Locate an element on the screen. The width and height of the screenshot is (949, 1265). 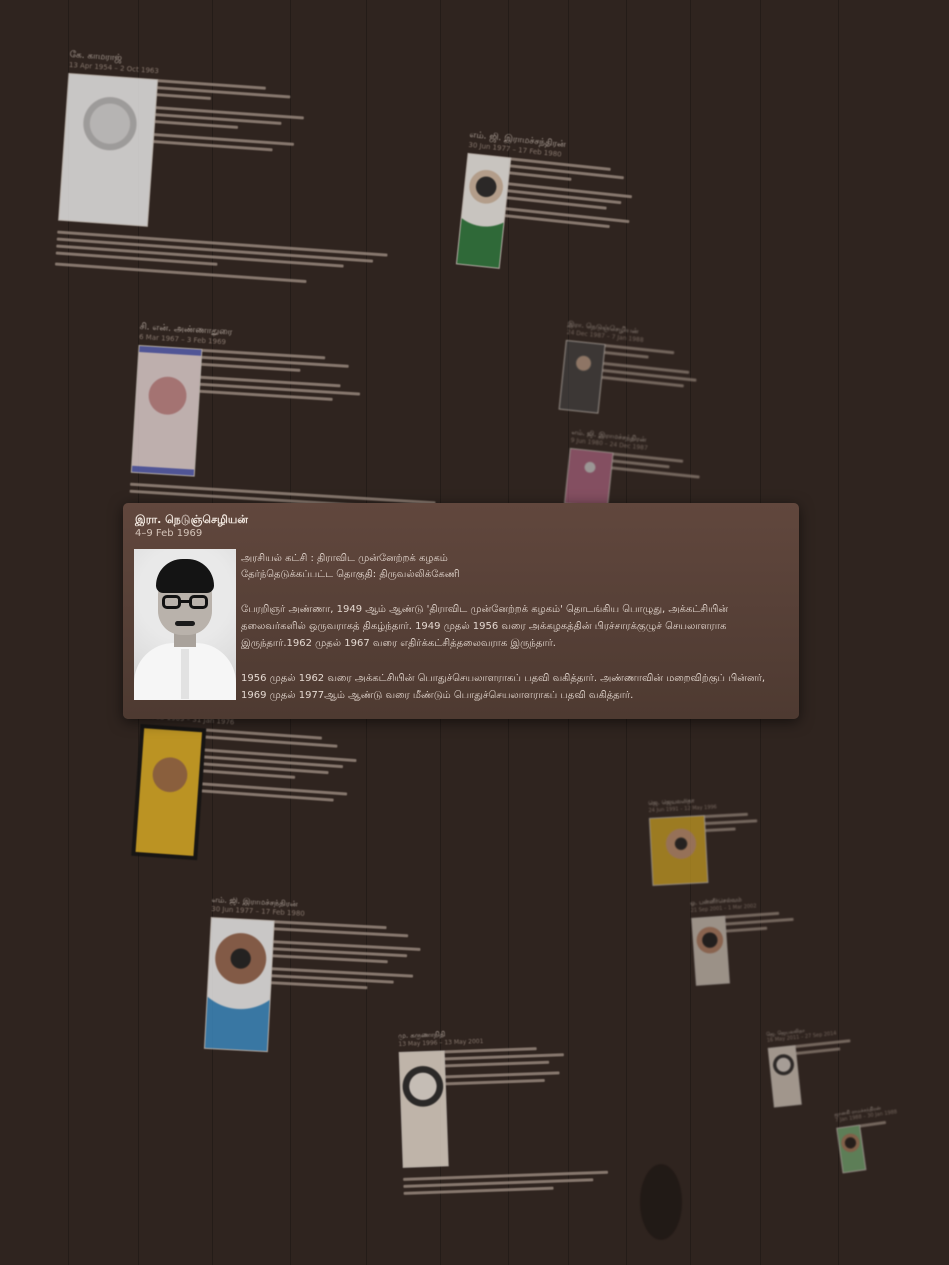
emblem-sculpture is located at coordinates (663, 1212).